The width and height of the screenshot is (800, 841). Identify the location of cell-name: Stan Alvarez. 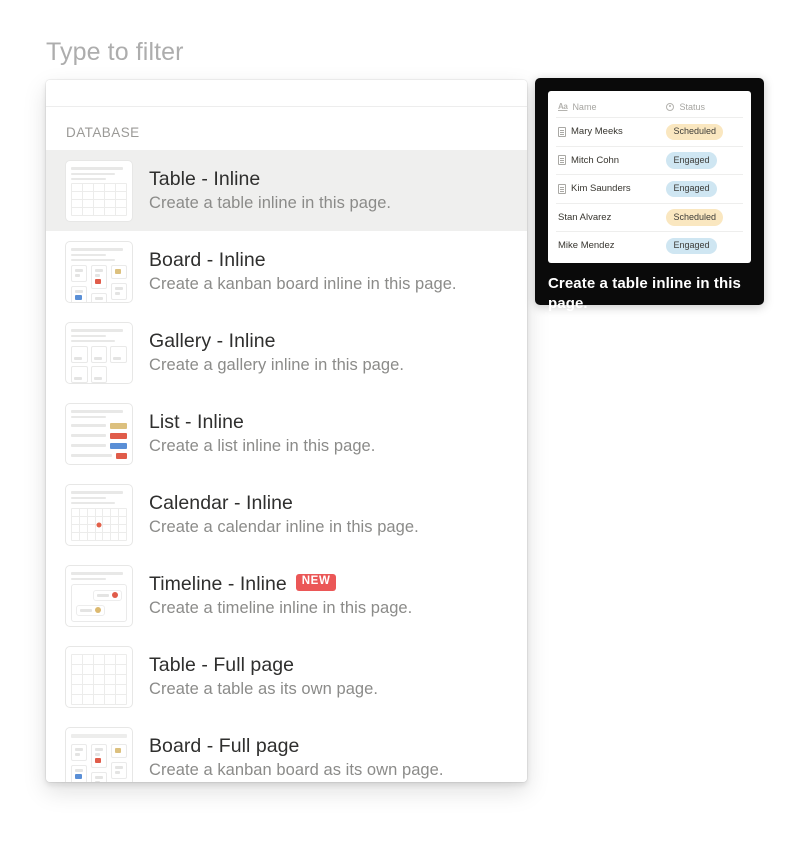
(610, 217).